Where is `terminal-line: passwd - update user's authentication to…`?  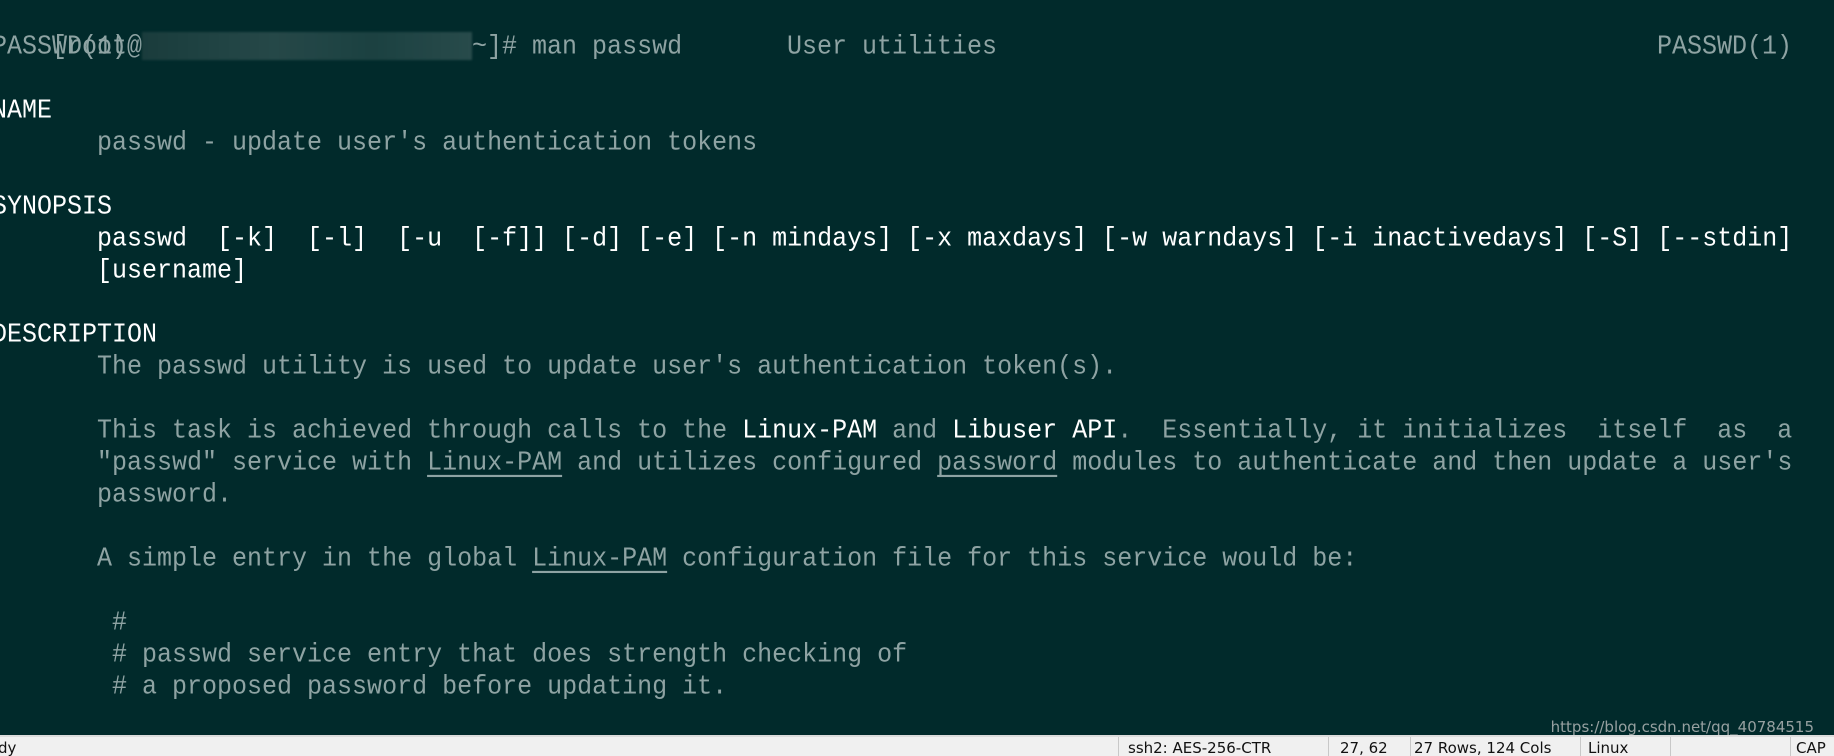 terminal-line: passwd - update user's authentication to… is located at coordinates (378, 143).